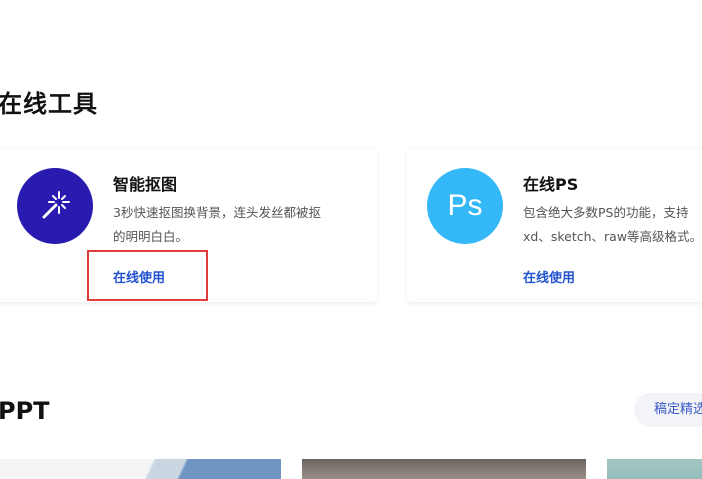 The height and width of the screenshot is (479, 702). I want to click on curated-button: 稿定精选, so click(668, 410).